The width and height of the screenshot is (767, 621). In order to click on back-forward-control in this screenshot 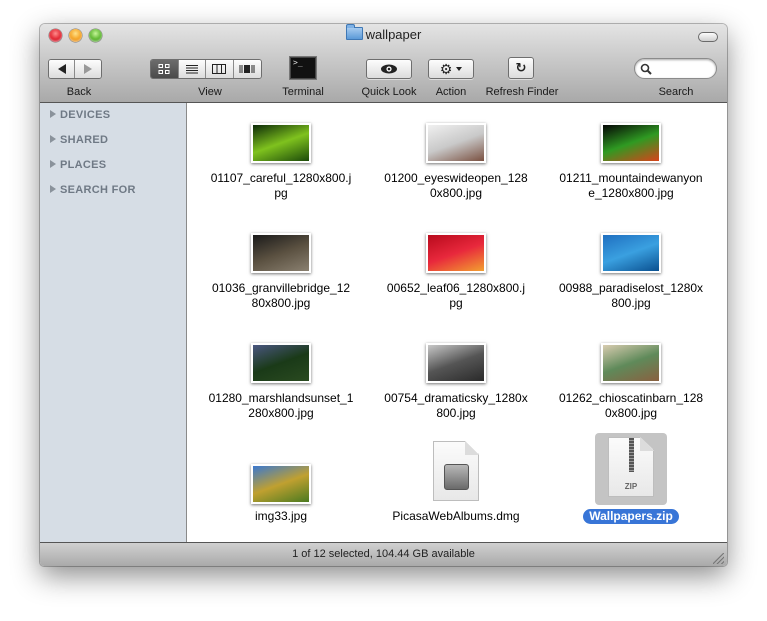, I will do `click(75, 69)`.